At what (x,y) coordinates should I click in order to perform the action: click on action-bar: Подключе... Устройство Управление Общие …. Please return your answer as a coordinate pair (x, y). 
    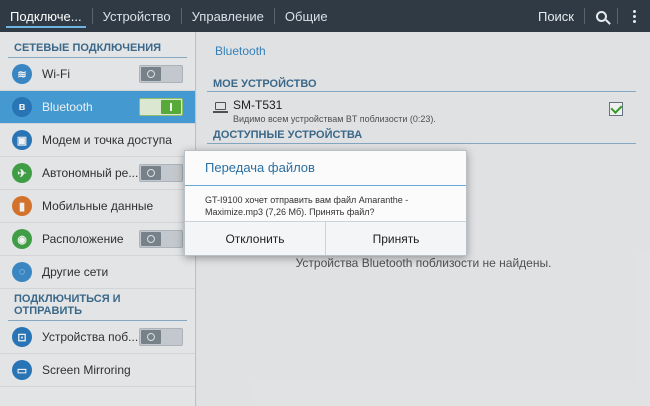
    Looking at the image, I should click on (325, 16).